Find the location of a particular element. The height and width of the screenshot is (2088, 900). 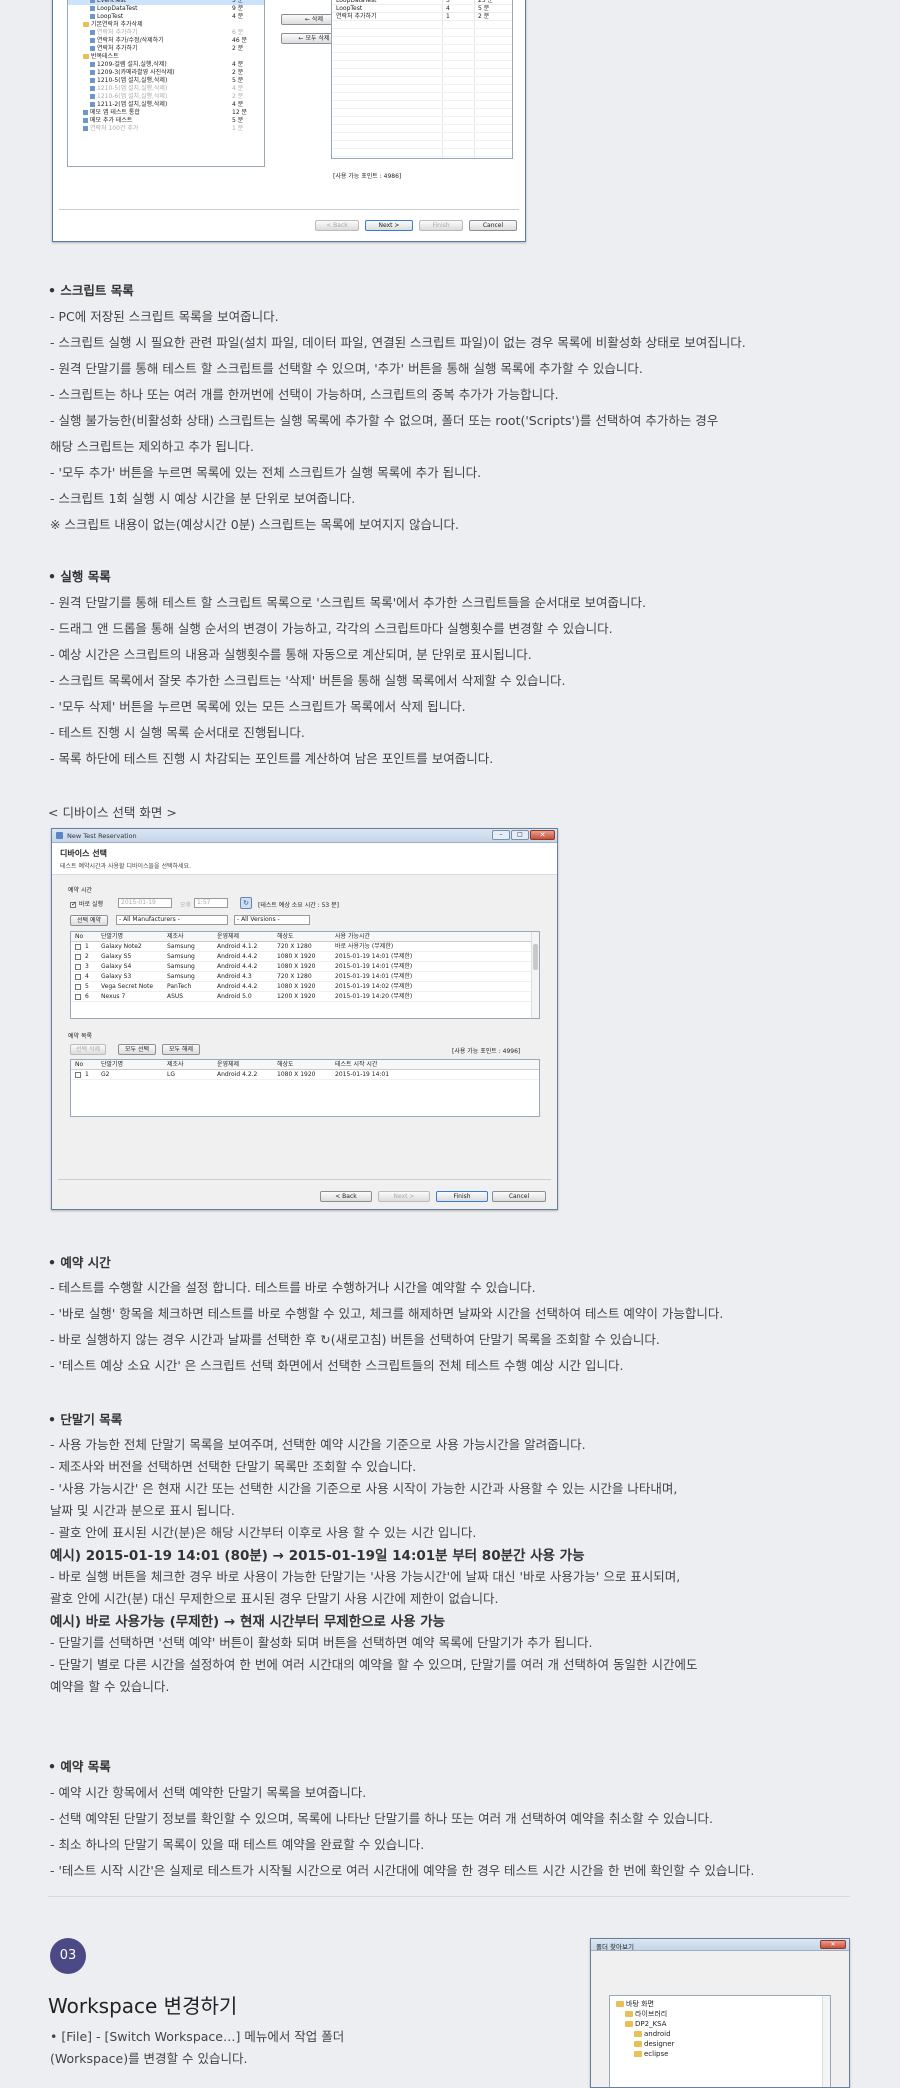

folder-item: DP2_KSA is located at coordinates (638, 2024).